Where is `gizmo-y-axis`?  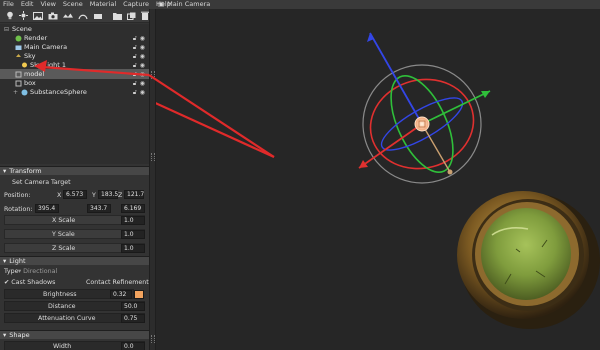 gizmo-y-axis is located at coordinates (456, 107).